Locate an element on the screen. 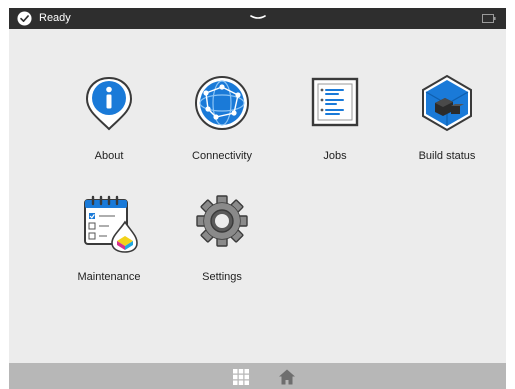  info-pin-icon is located at coordinates (109, 103).